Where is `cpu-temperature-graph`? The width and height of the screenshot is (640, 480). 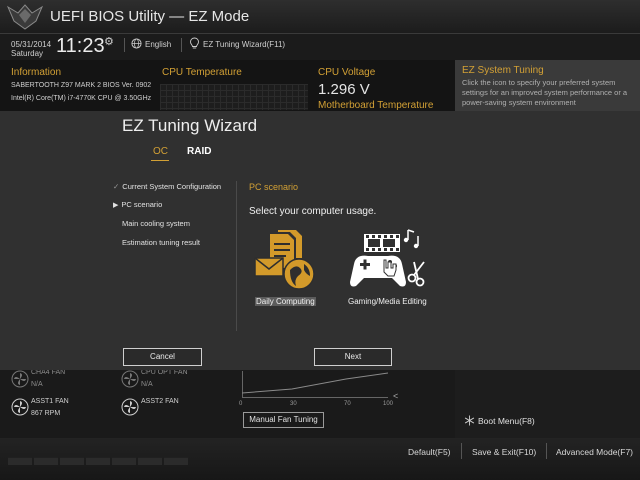 cpu-temperature-graph is located at coordinates (234, 97).